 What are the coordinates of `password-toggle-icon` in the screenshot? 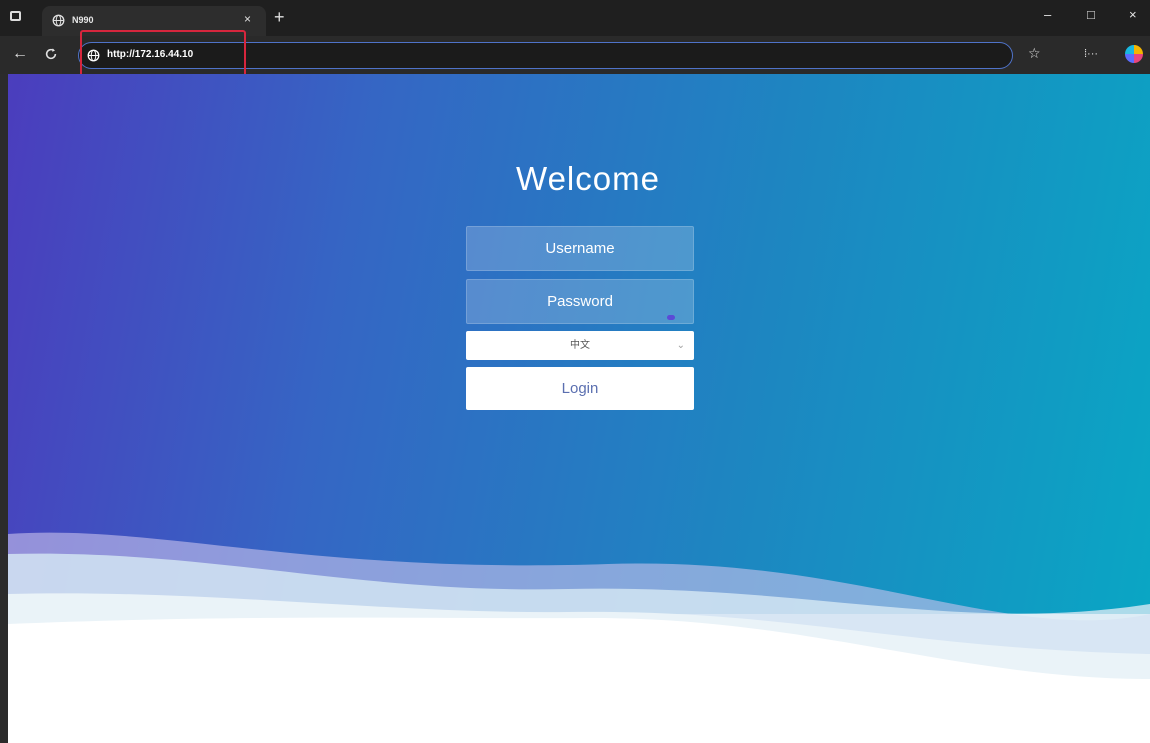 It's located at (671, 317).